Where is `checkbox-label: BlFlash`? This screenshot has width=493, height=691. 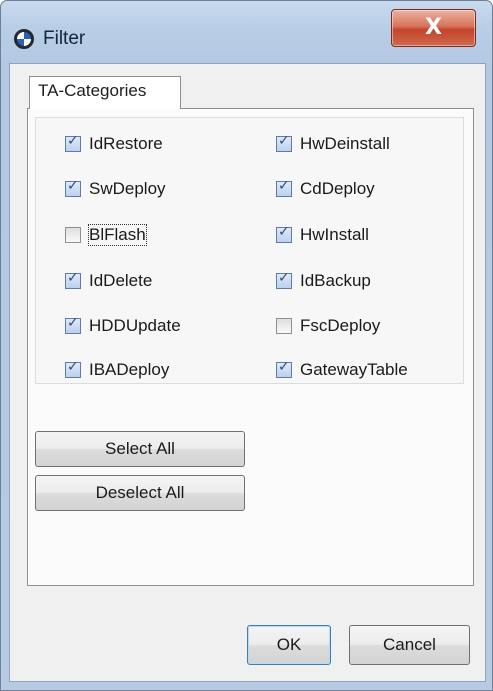
checkbox-label: BlFlash is located at coordinates (117, 235).